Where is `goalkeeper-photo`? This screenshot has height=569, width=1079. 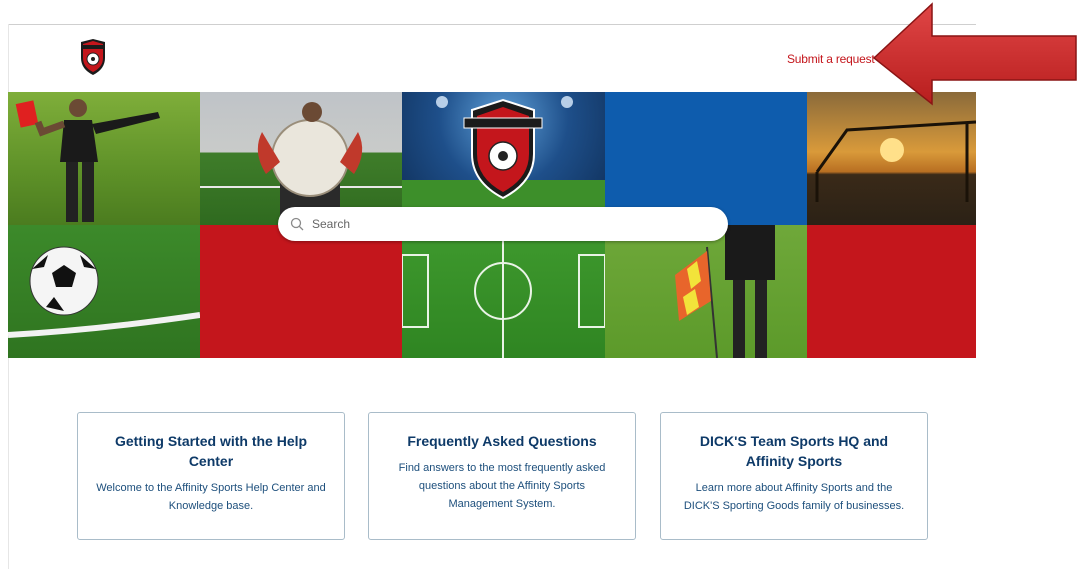
goalkeeper-photo is located at coordinates (301, 158).